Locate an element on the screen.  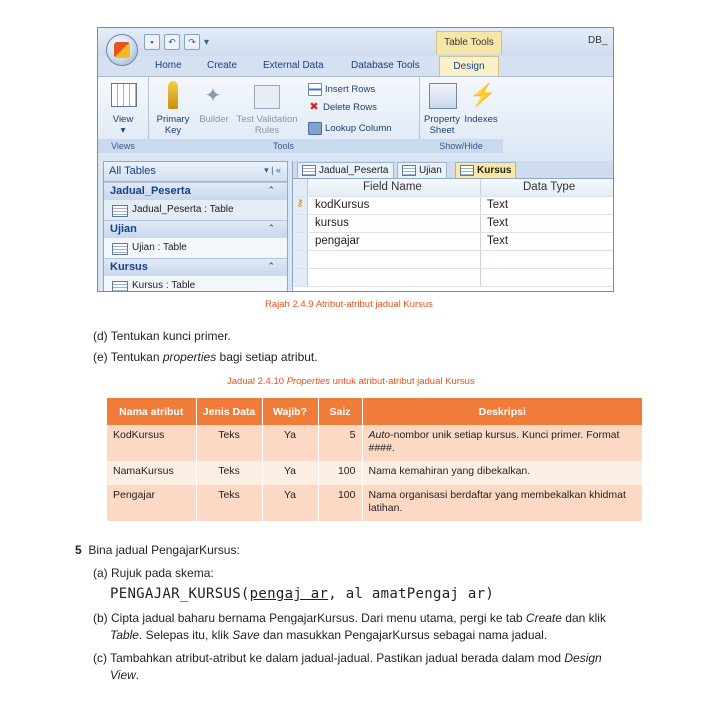
lookup-column-icon is located at coordinates (315, 128).